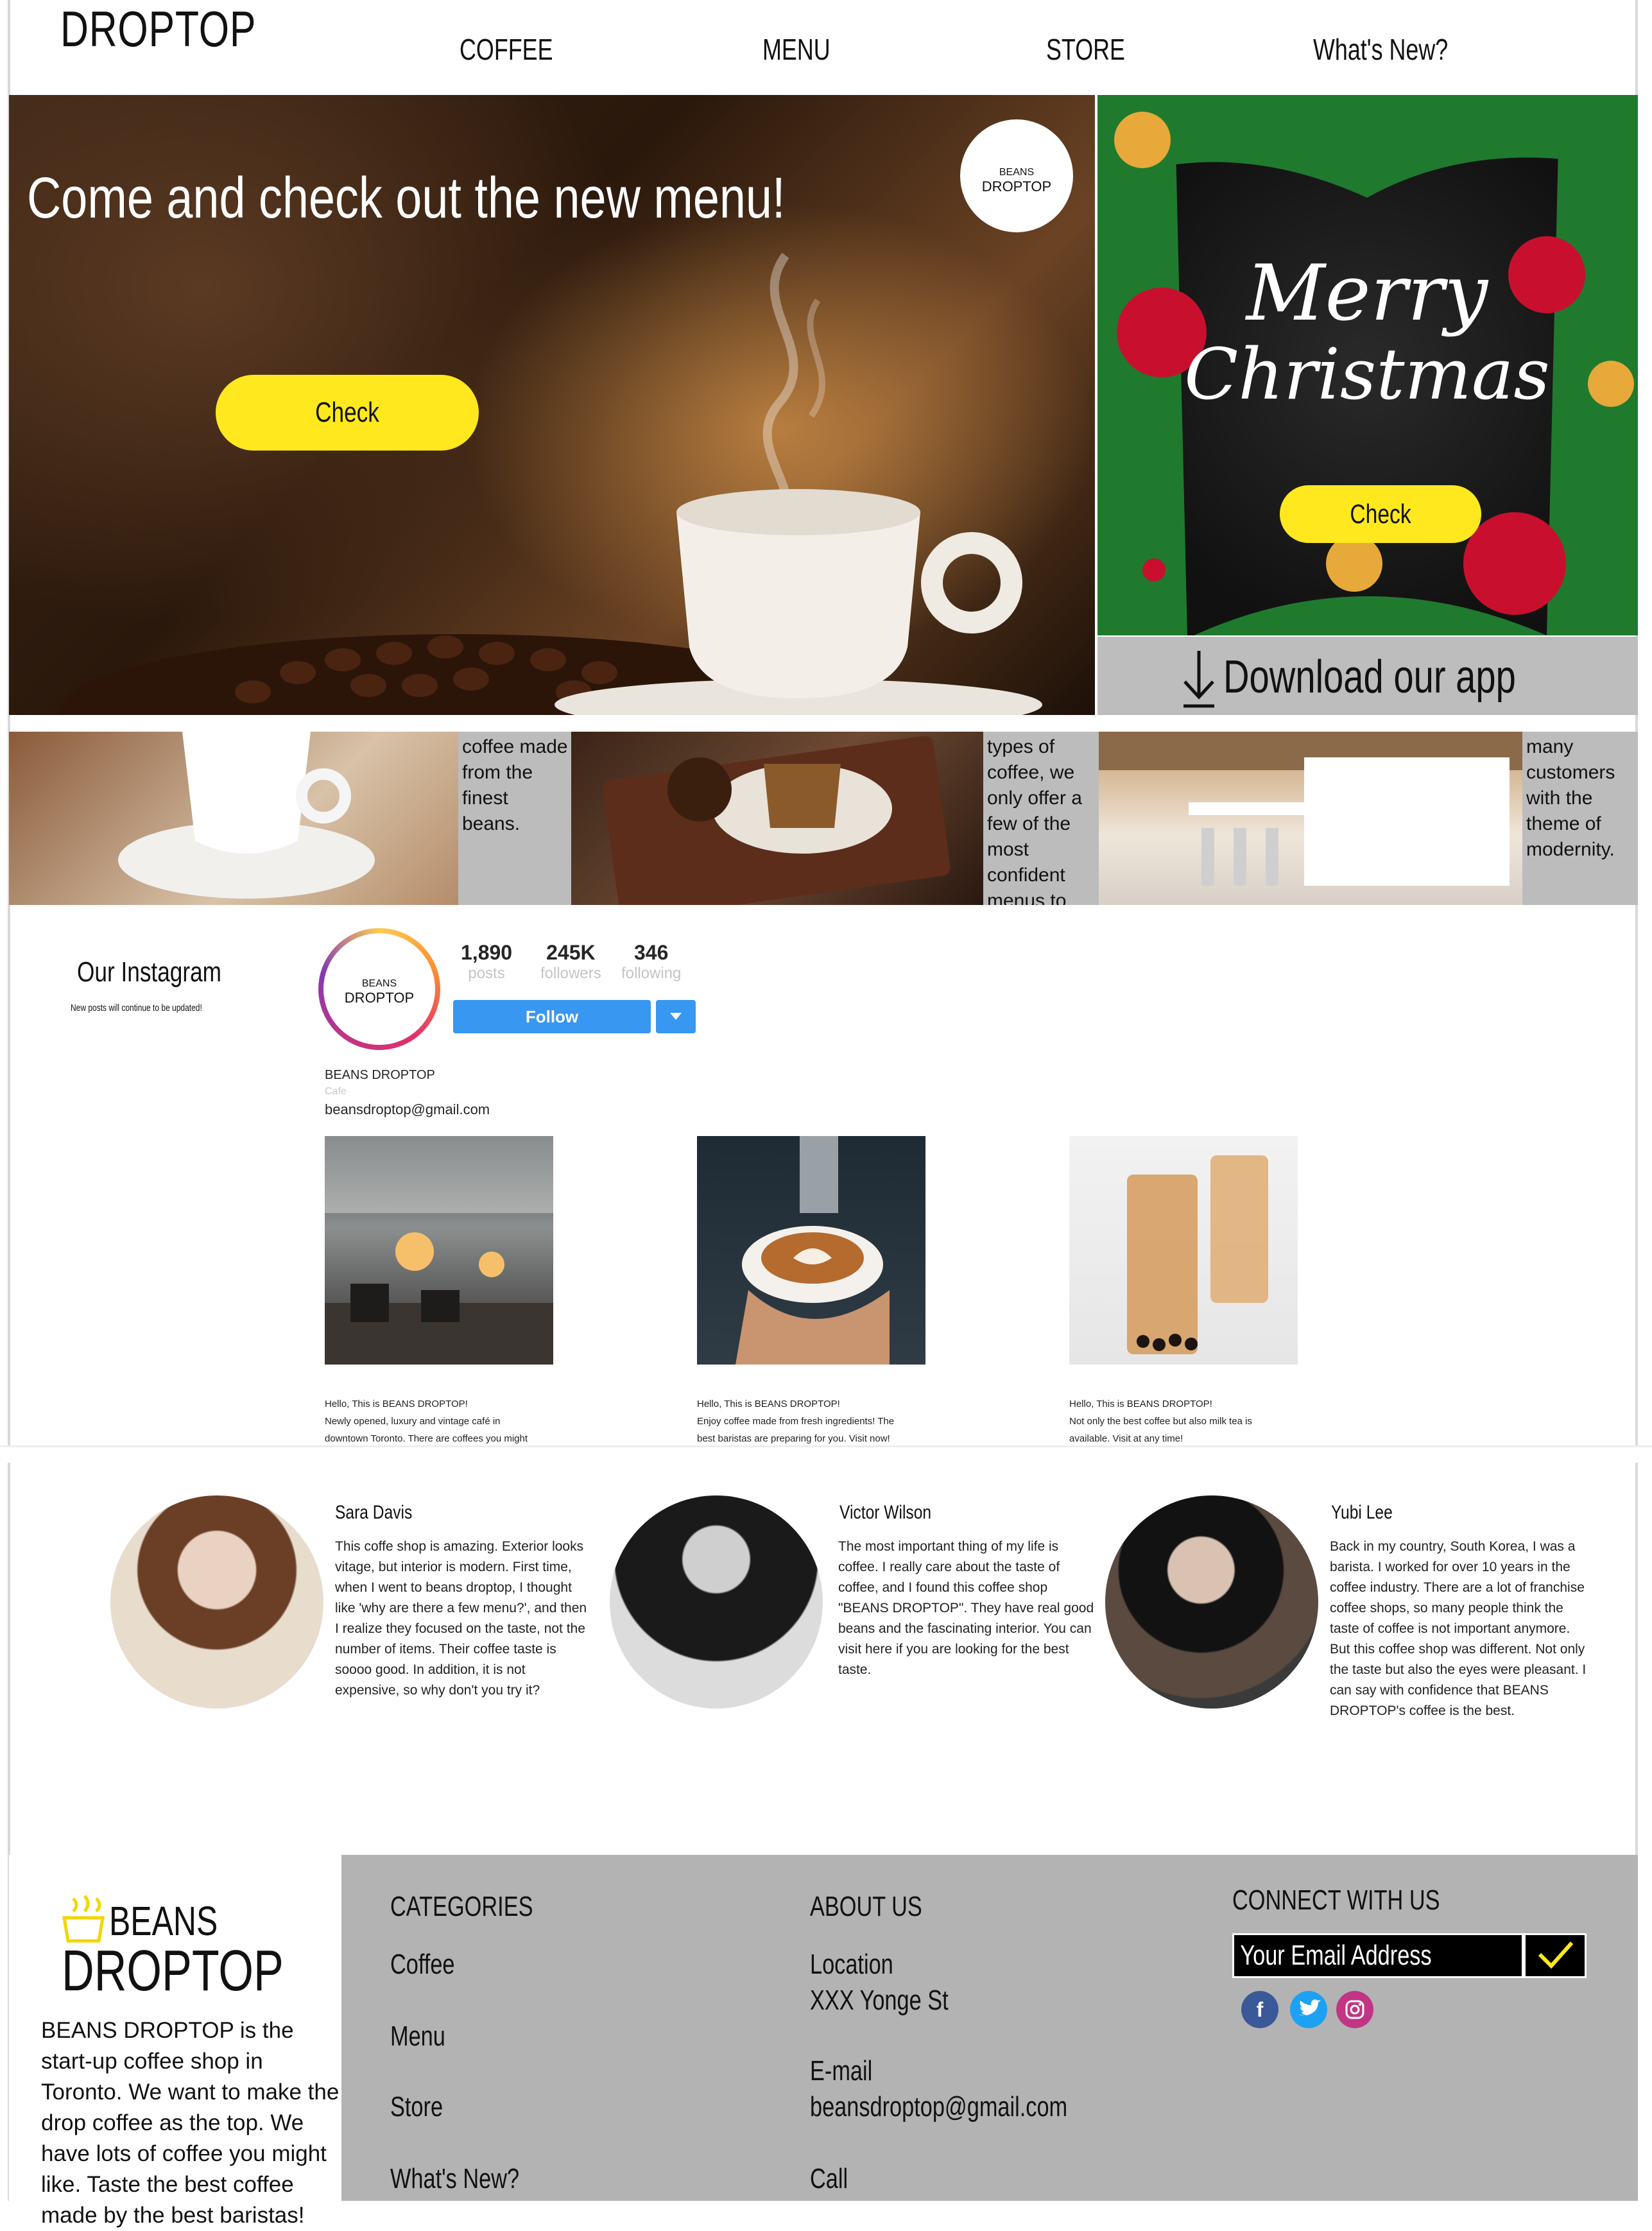 The width and height of the screenshot is (1652, 2231). Describe the element at coordinates (879, 2000) in the screenshot. I see `location-value: XXX Yonge St` at that location.